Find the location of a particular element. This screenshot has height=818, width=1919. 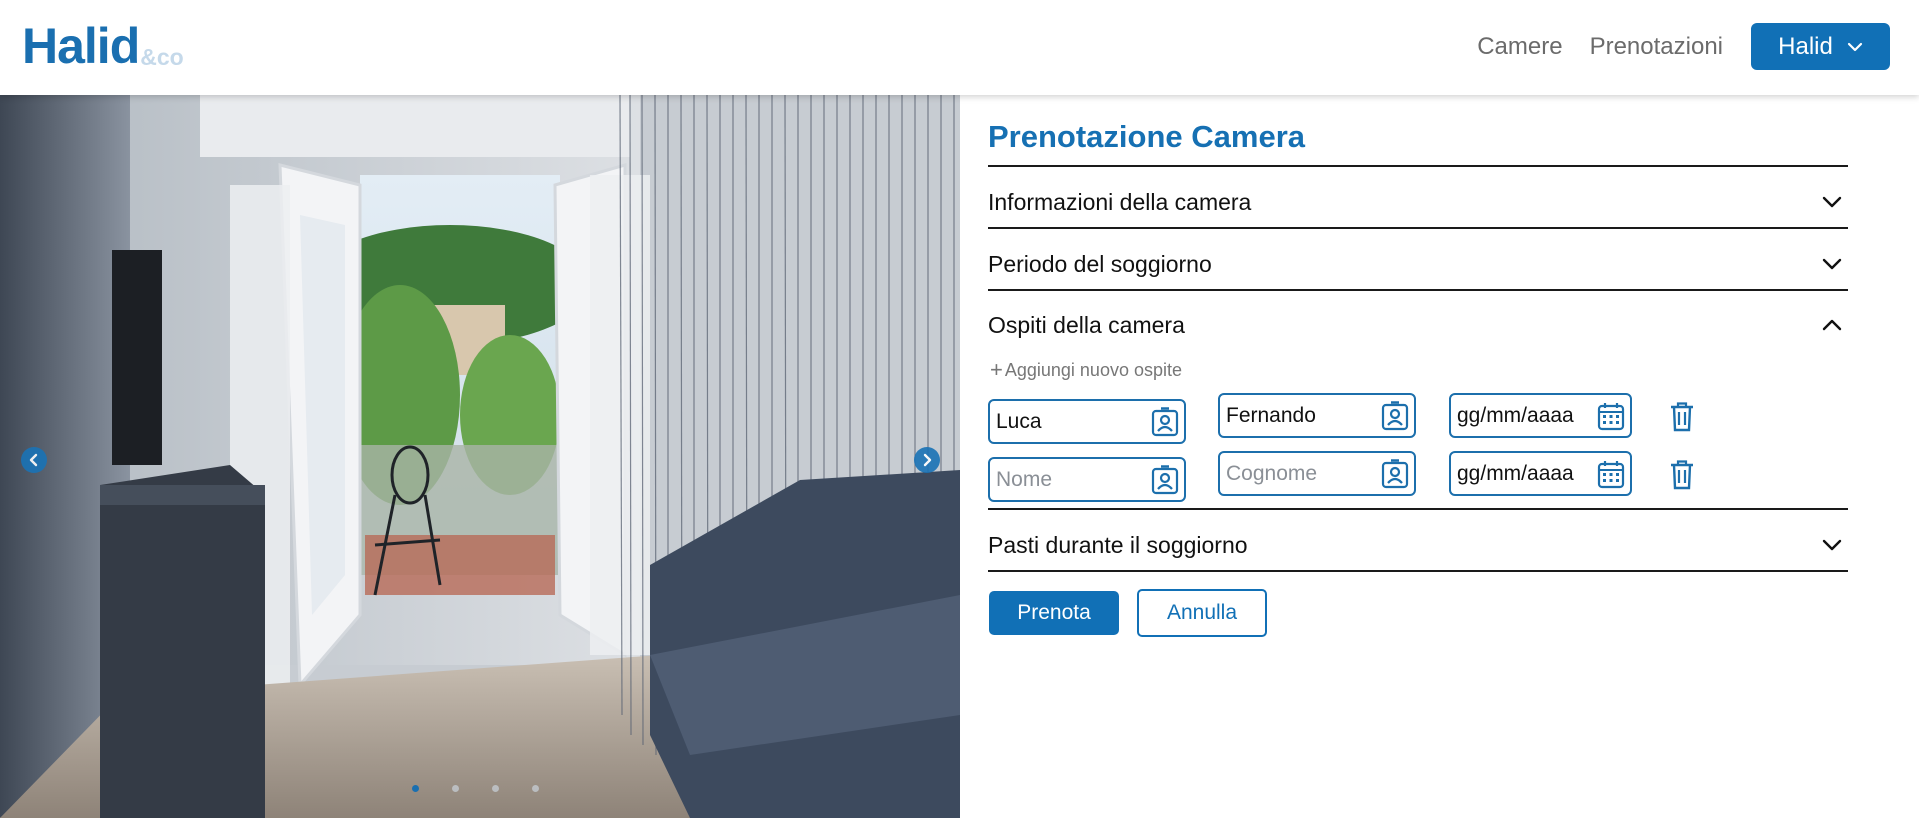

cancel-button: Annulla is located at coordinates (1202, 613).